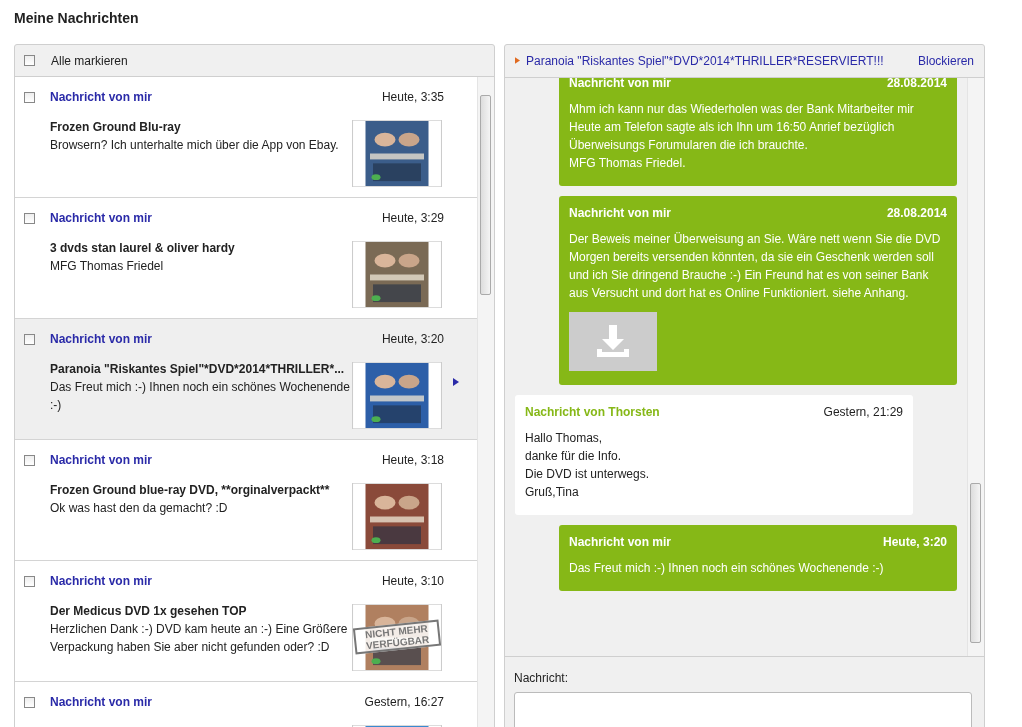 This screenshot has width=1022, height=727. I want to click on conversation-title-link: Paranoia "Riskantes Spiel"*DVD*2014*THRILLER*RESERVIERT!!!, so click(722, 60).